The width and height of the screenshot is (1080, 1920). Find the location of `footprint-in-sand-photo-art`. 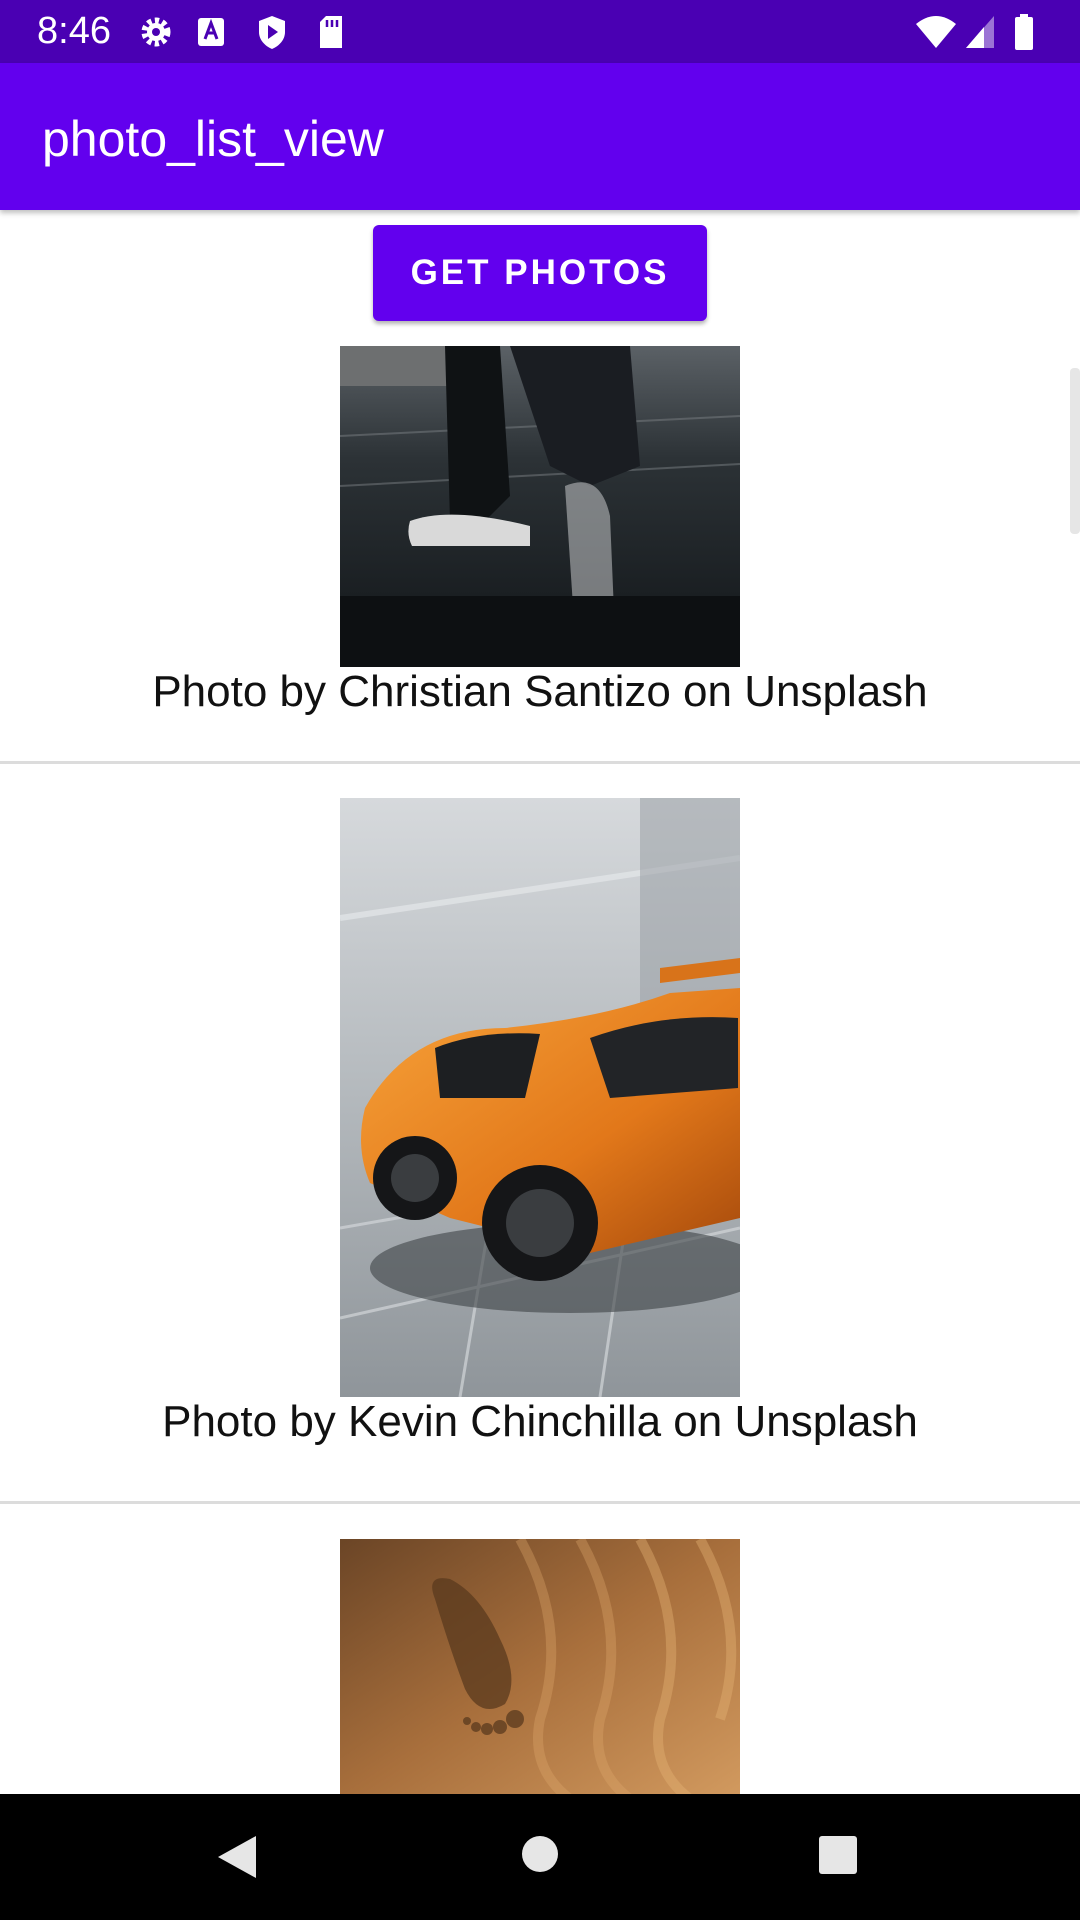

footprint-in-sand-photo-art is located at coordinates (540, 1666).